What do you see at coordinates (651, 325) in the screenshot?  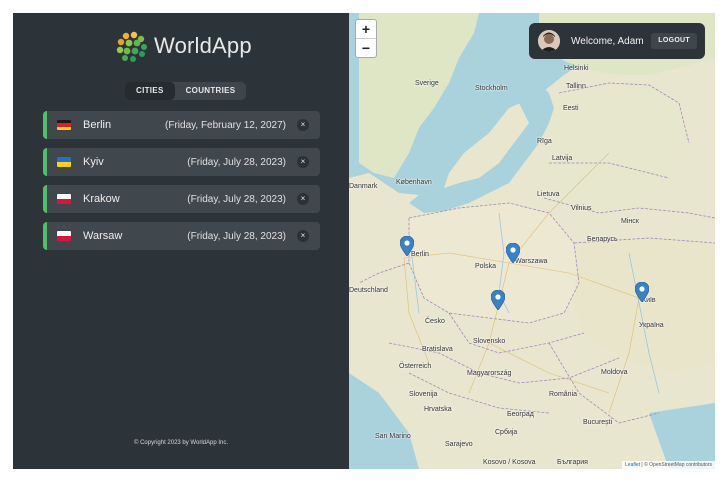 I see `map-label: Україна` at bounding box center [651, 325].